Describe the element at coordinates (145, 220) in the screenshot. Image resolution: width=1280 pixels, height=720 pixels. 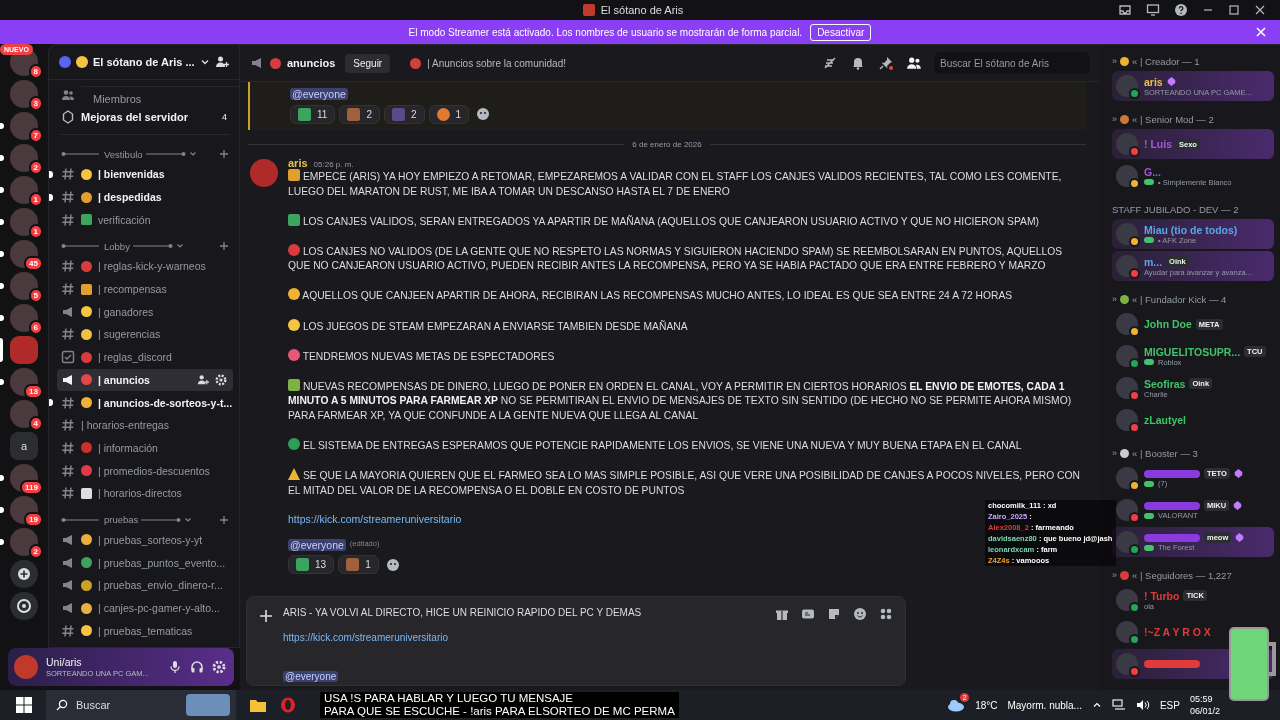
I see `channel-item: verificación` at that location.